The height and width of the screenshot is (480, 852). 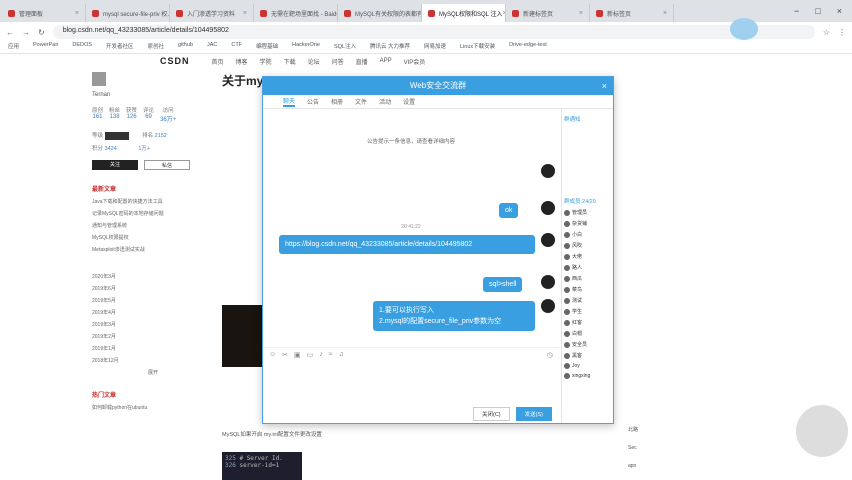 What do you see at coordinates (212, 13) in the screenshot?
I see `browser-tab: 入门渗透学习资料 ×` at bounding box center [212, 13].